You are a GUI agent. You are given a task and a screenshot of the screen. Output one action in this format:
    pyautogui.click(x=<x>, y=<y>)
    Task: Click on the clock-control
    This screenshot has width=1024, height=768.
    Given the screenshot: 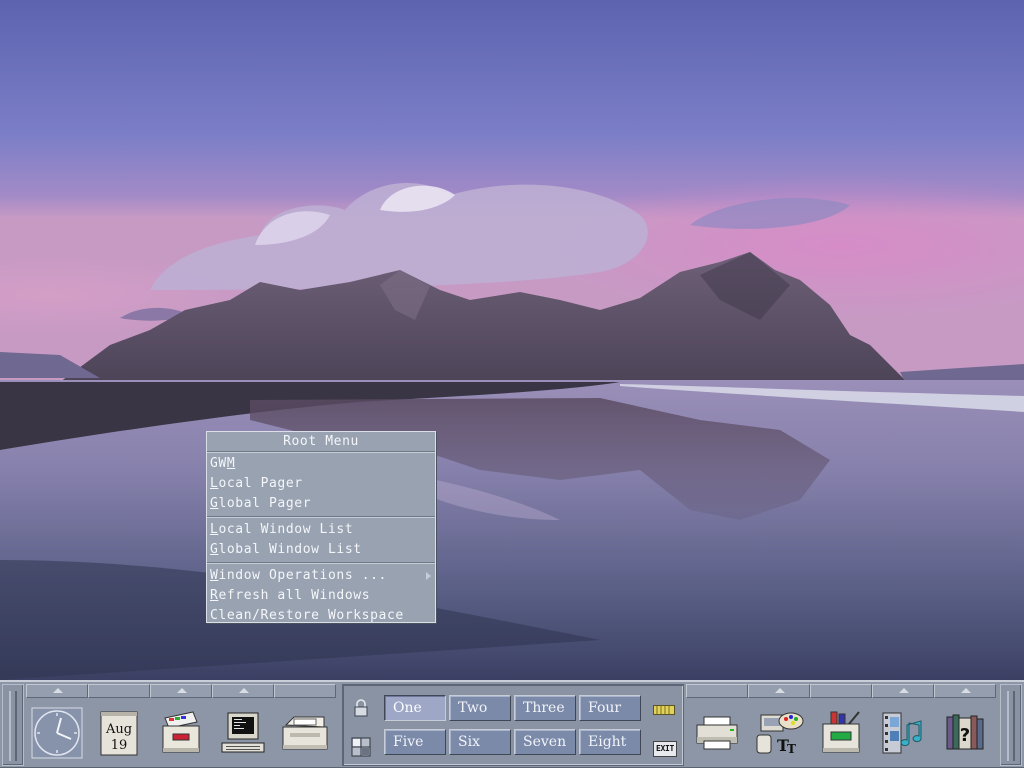 What is the action you would take?
    pyautogui.click(x=57, y=733)
    